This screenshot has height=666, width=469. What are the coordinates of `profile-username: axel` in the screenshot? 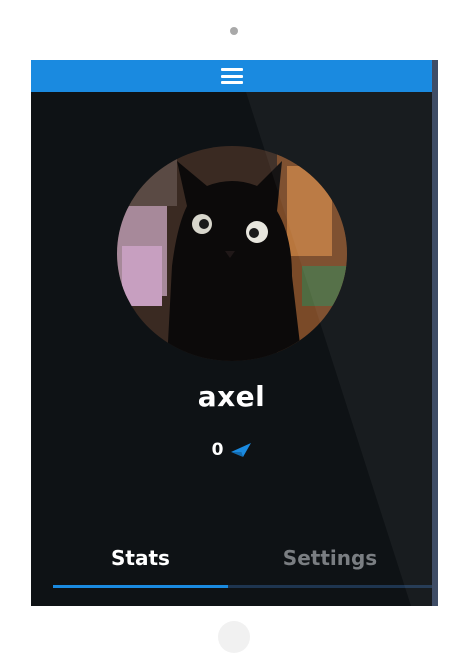 It's located at (231, 396).